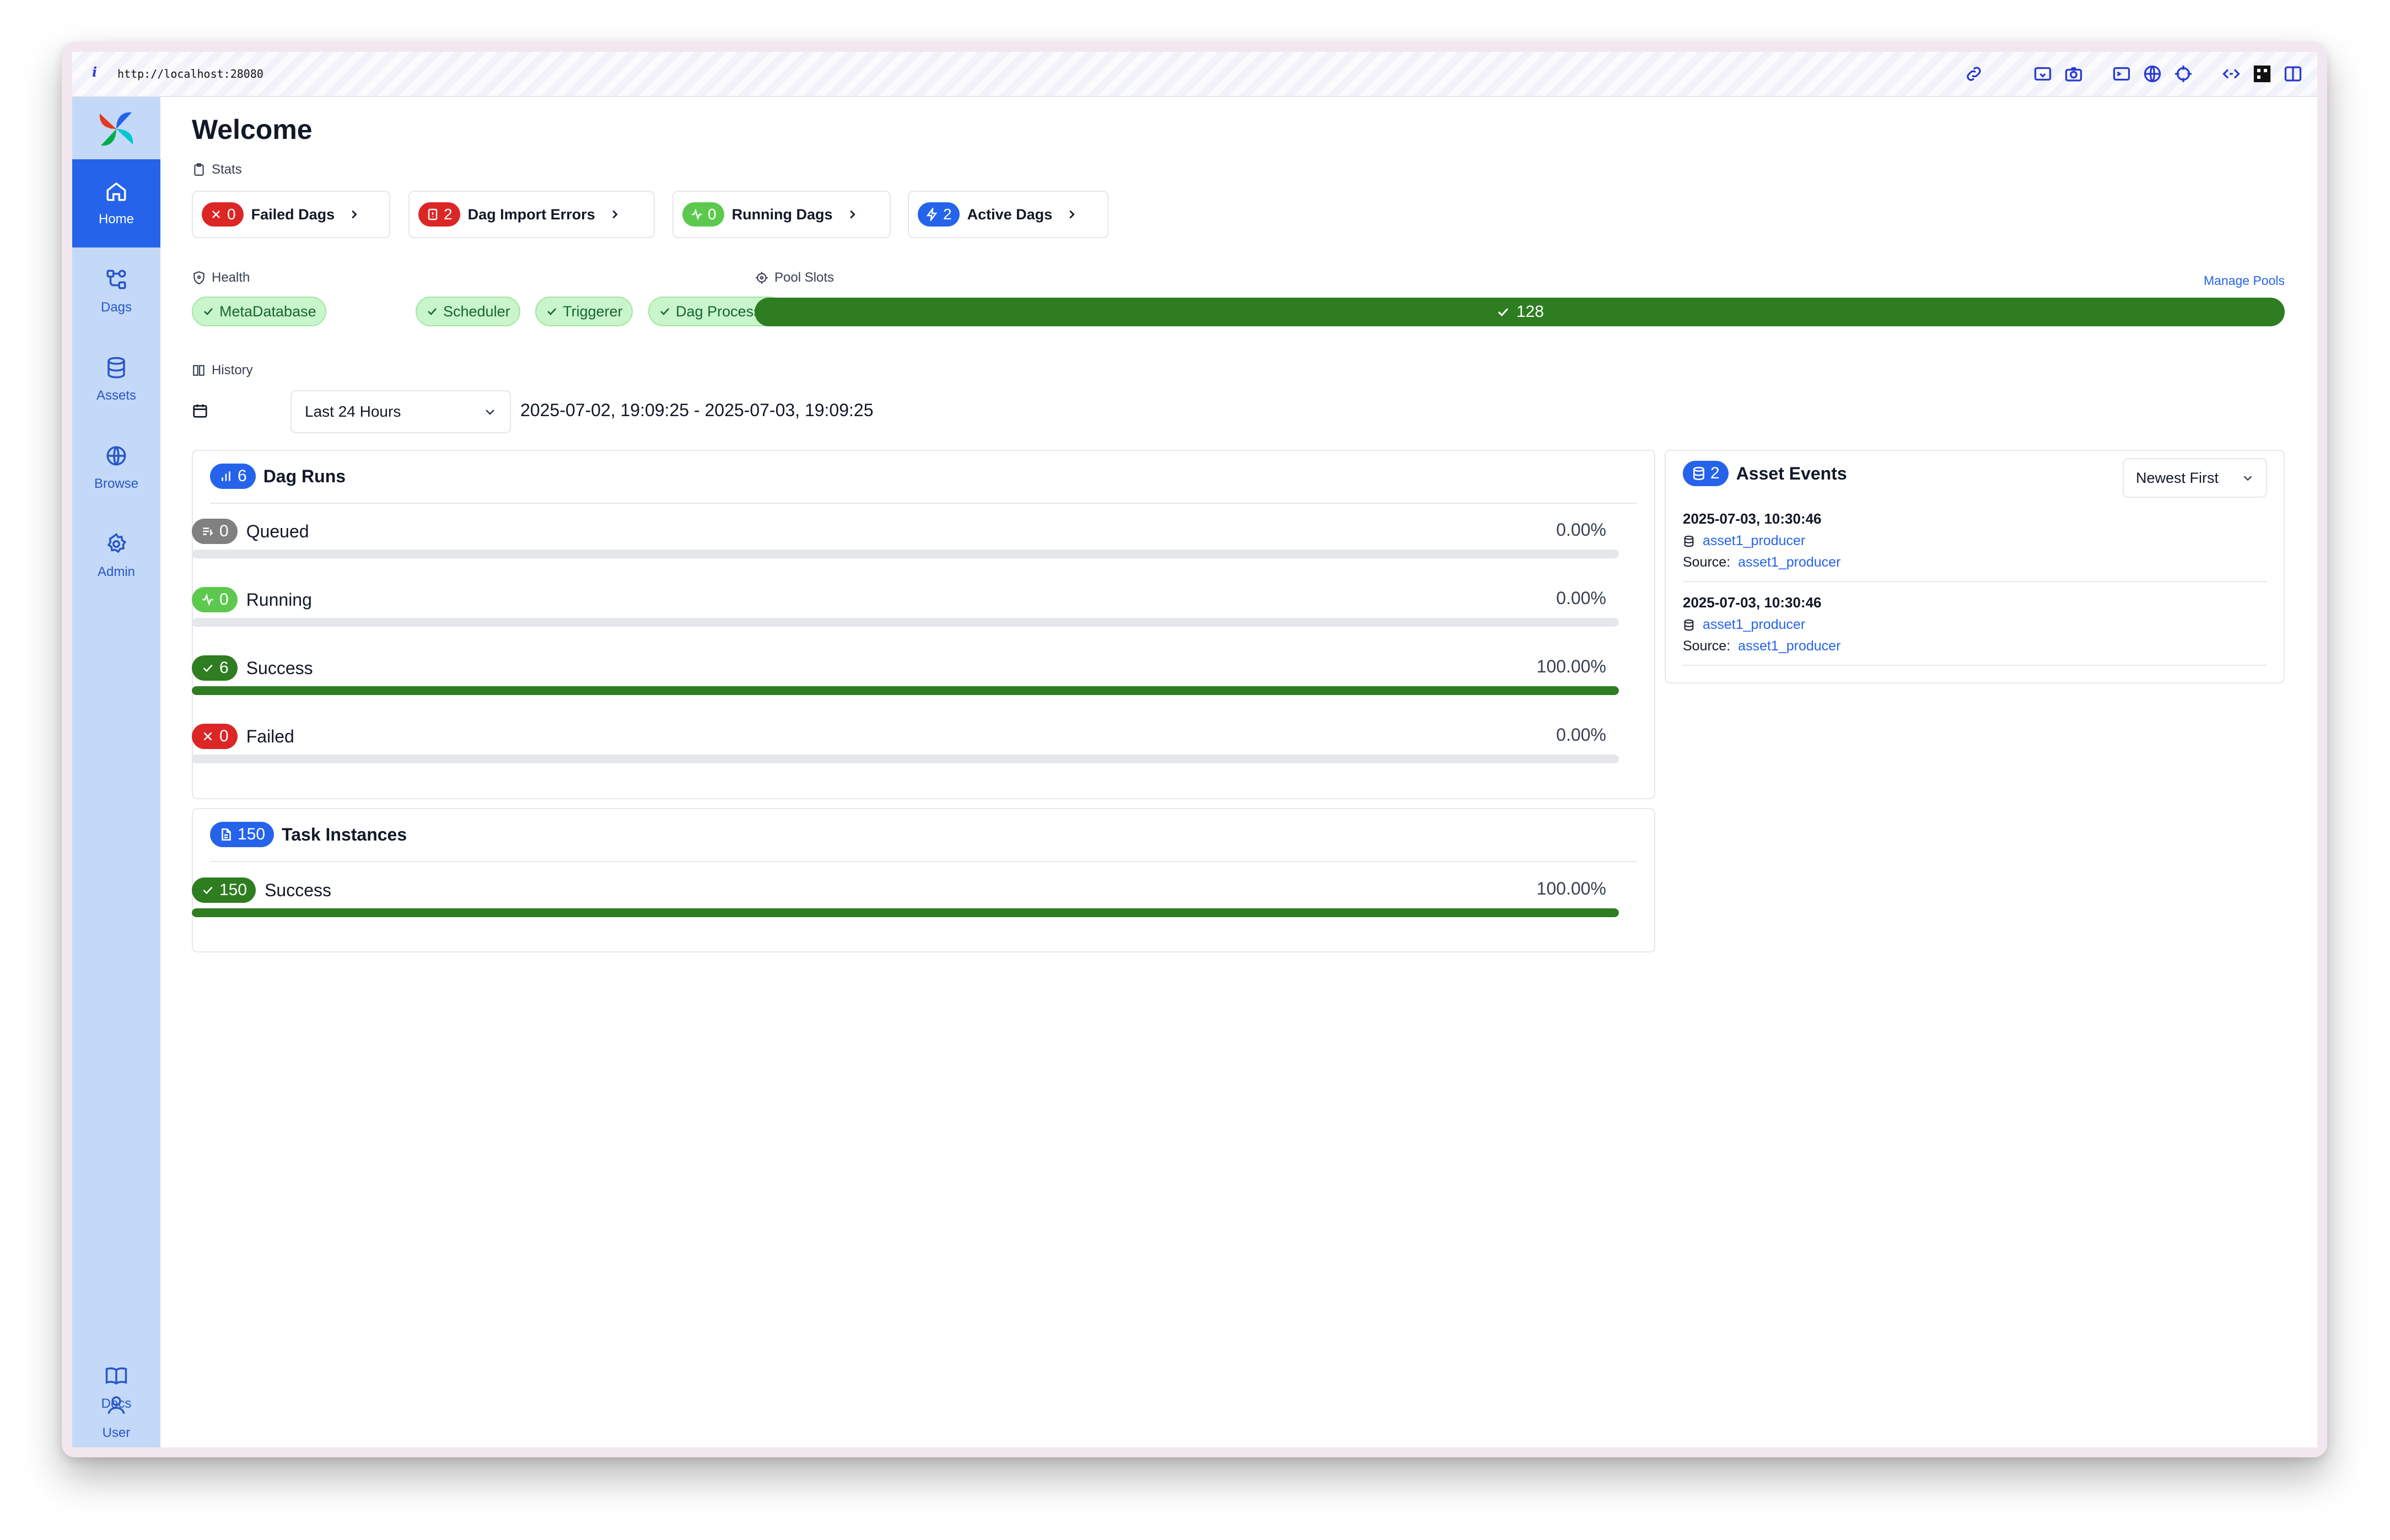  What do you see at coordinates (116, 192) in the screenshot?
I see `home-icon` at bounding box center [116, 192].